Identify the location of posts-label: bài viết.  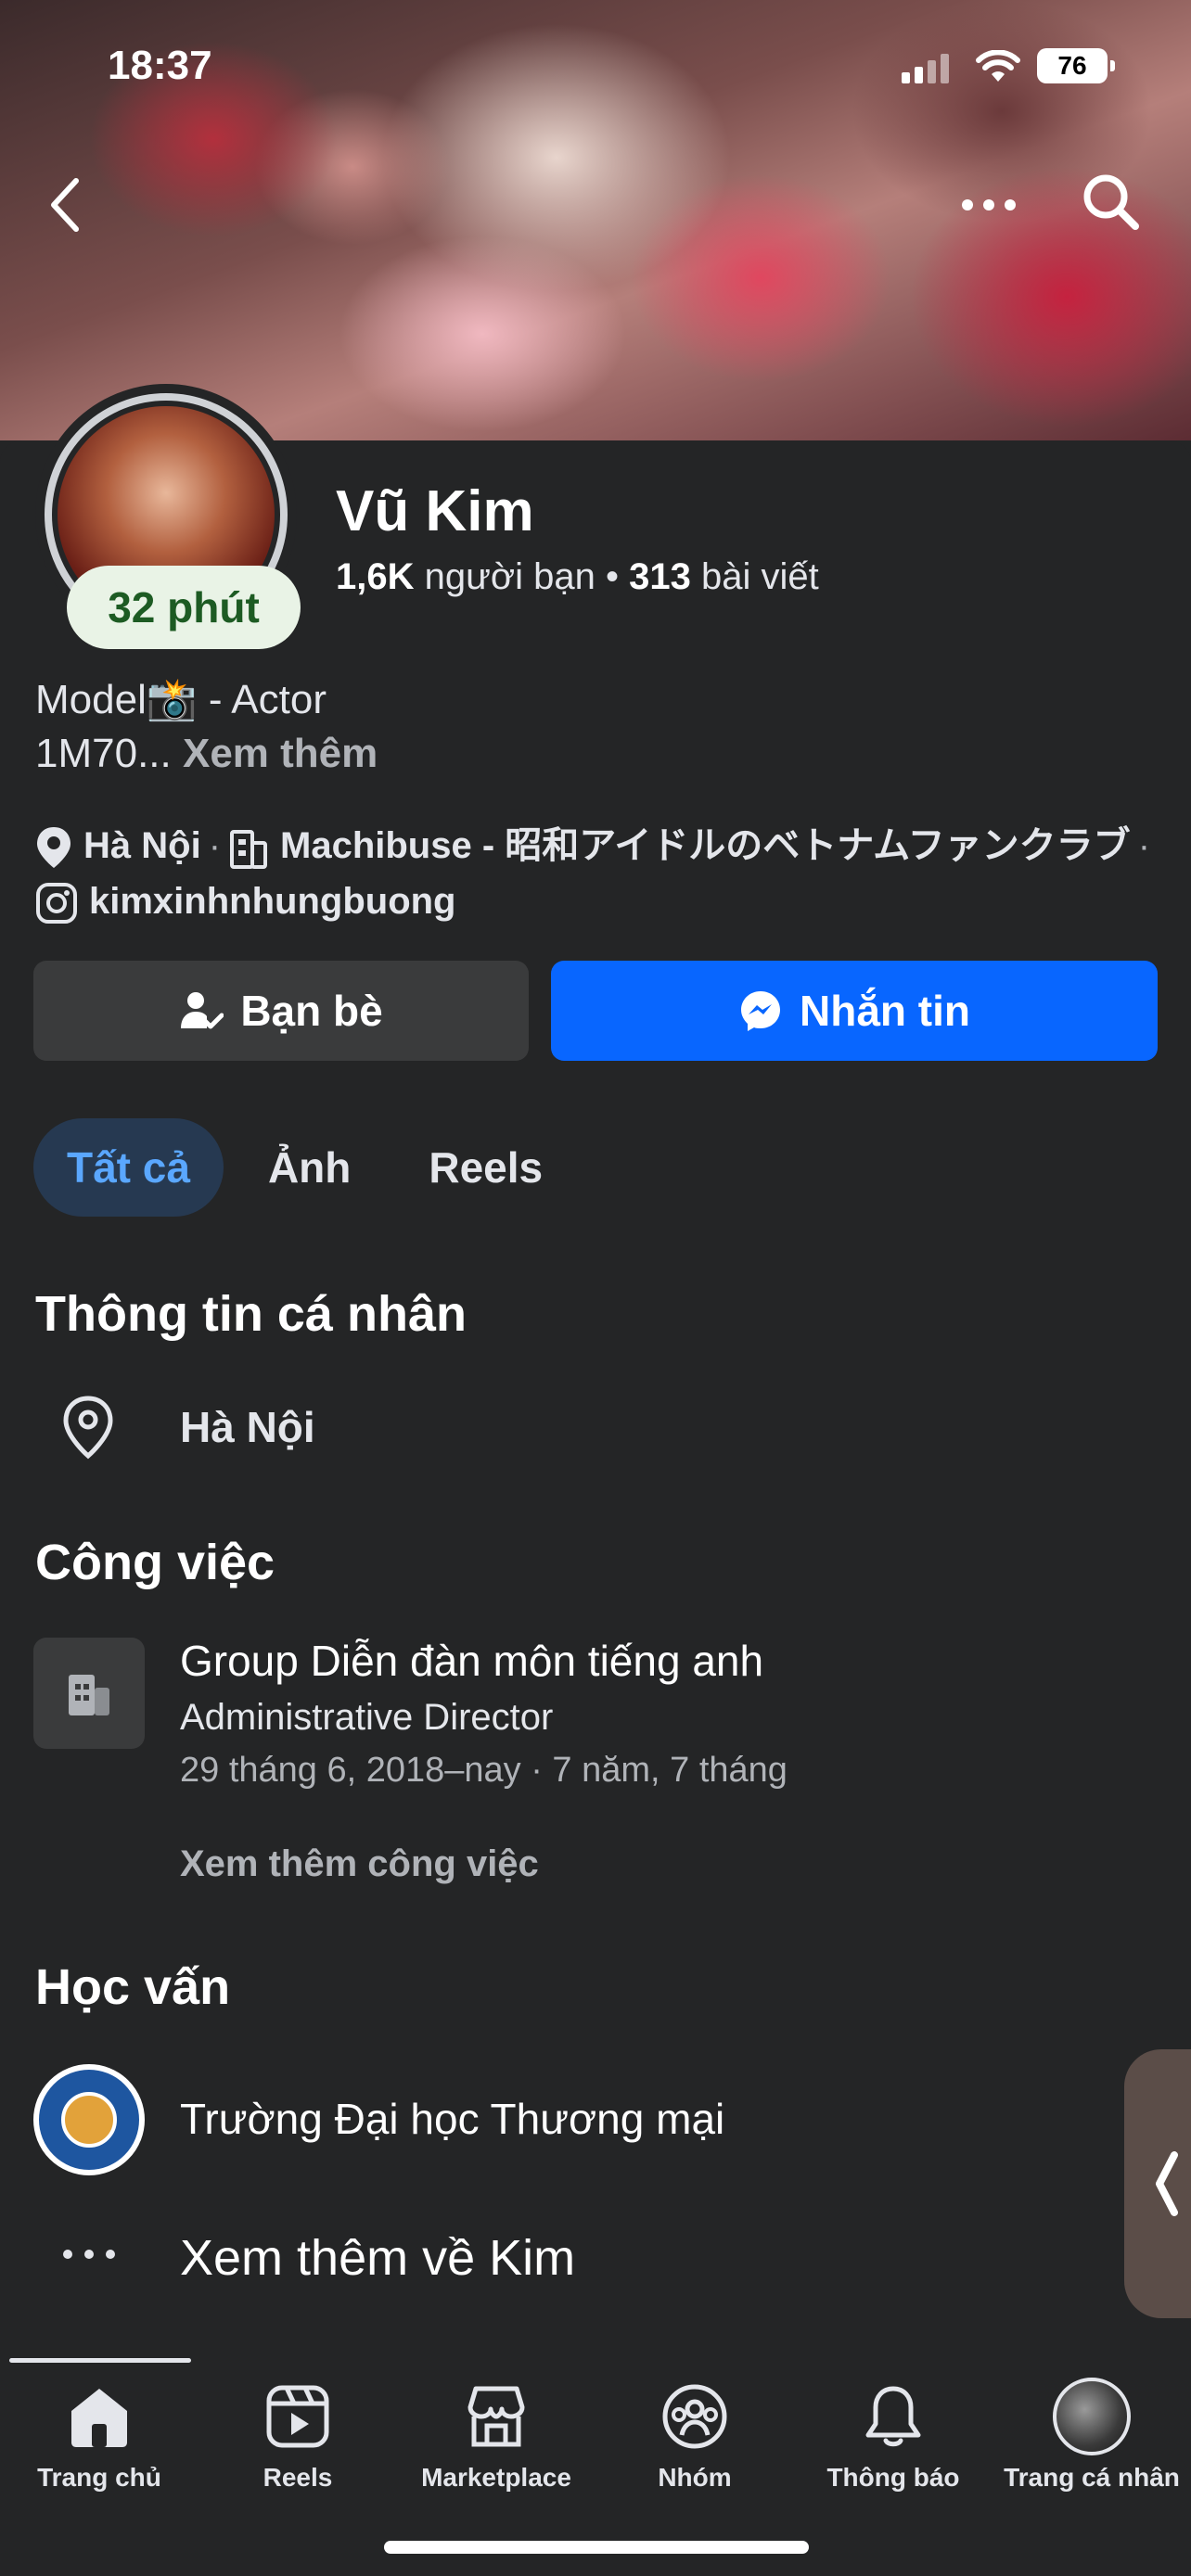
(760, 576).